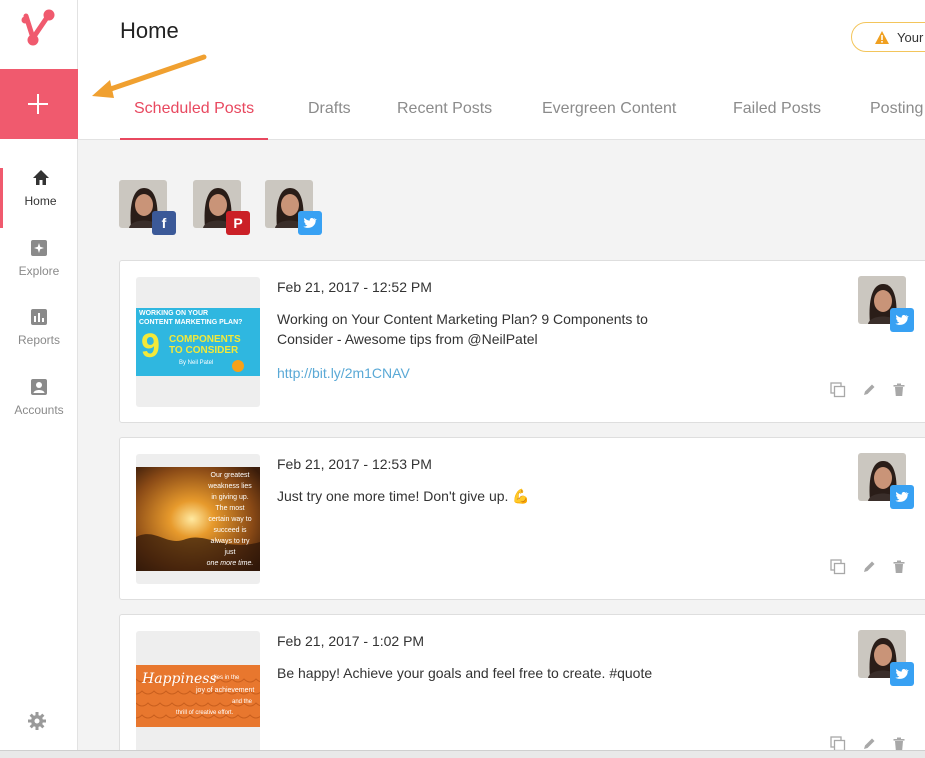  I want to click on sidebar-item-home: Home, so click(39, 198).